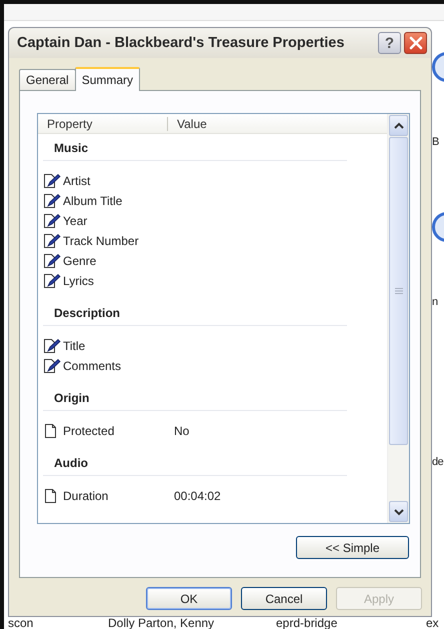 The image size is (444, 629). What do you see at coordinates (75, 221) in the screenshot?
I see `property-name: Year` at bounding box center [75, 221].